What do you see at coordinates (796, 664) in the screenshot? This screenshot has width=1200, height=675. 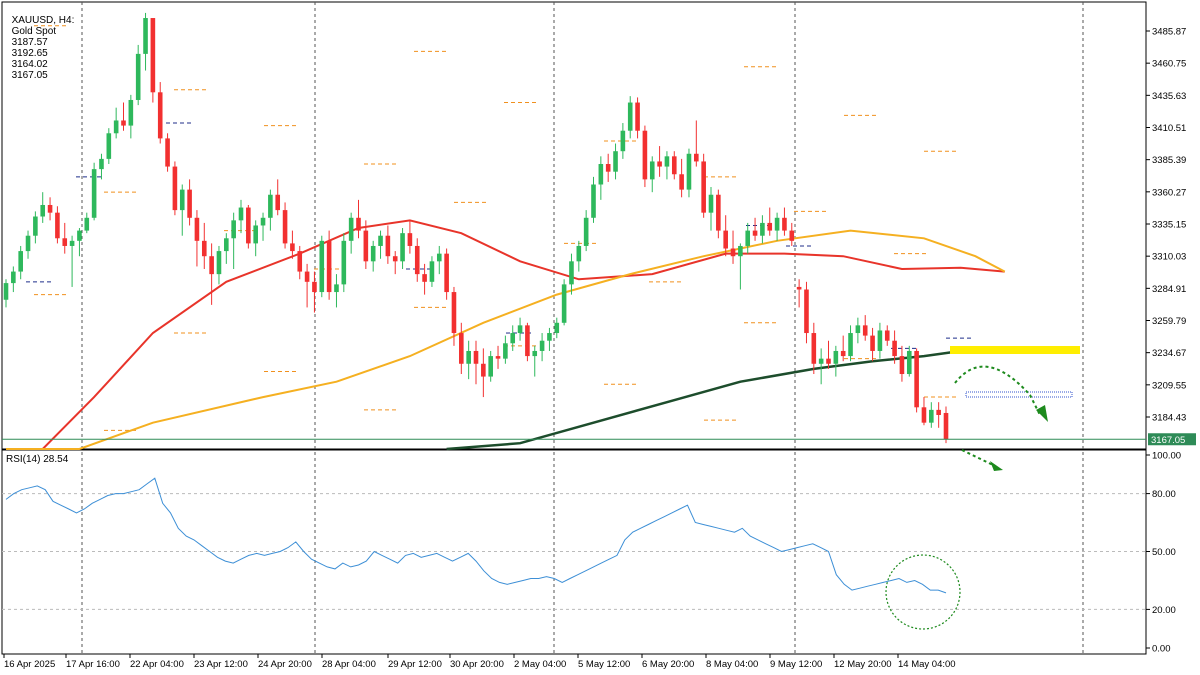 I see `time-tick-label: 9 May 12:00` at bounding box center [796, 664].